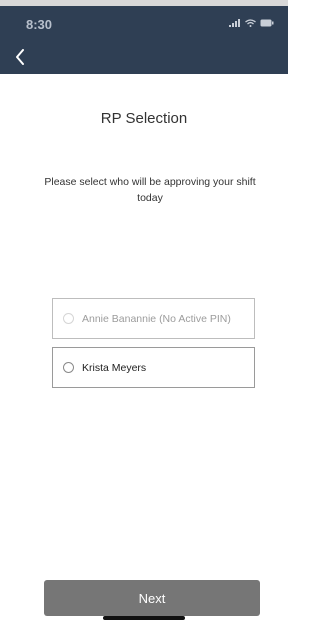 This screenshot has width=320, height=626. What do you see at coordinates (234, 23) in the screenshot?
I see `signal-icon` at bounding box center [234, 23].